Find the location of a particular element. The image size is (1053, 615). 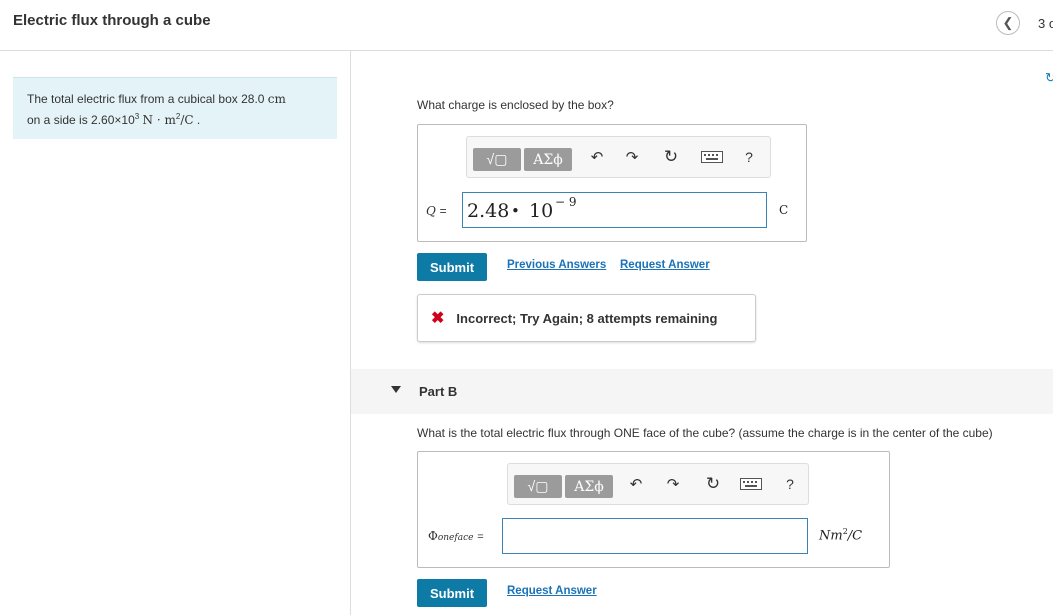

answer-base: 10 is located at coordinates (541, 211).